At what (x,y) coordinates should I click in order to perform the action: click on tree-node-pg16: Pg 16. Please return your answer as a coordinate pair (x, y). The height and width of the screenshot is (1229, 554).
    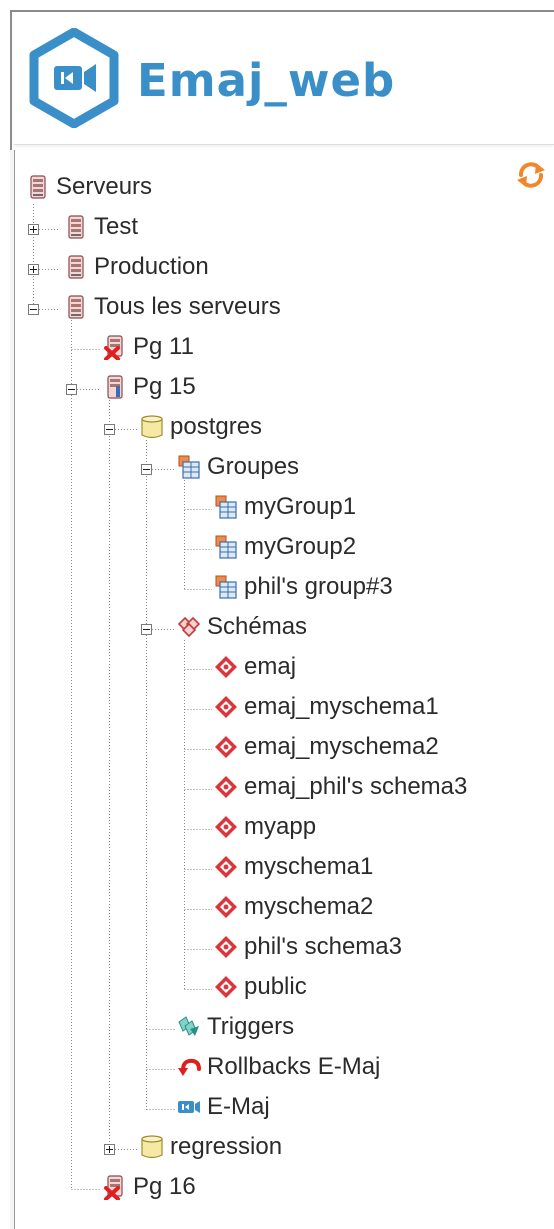
    Looking at the image, I should click on (149, 1187).